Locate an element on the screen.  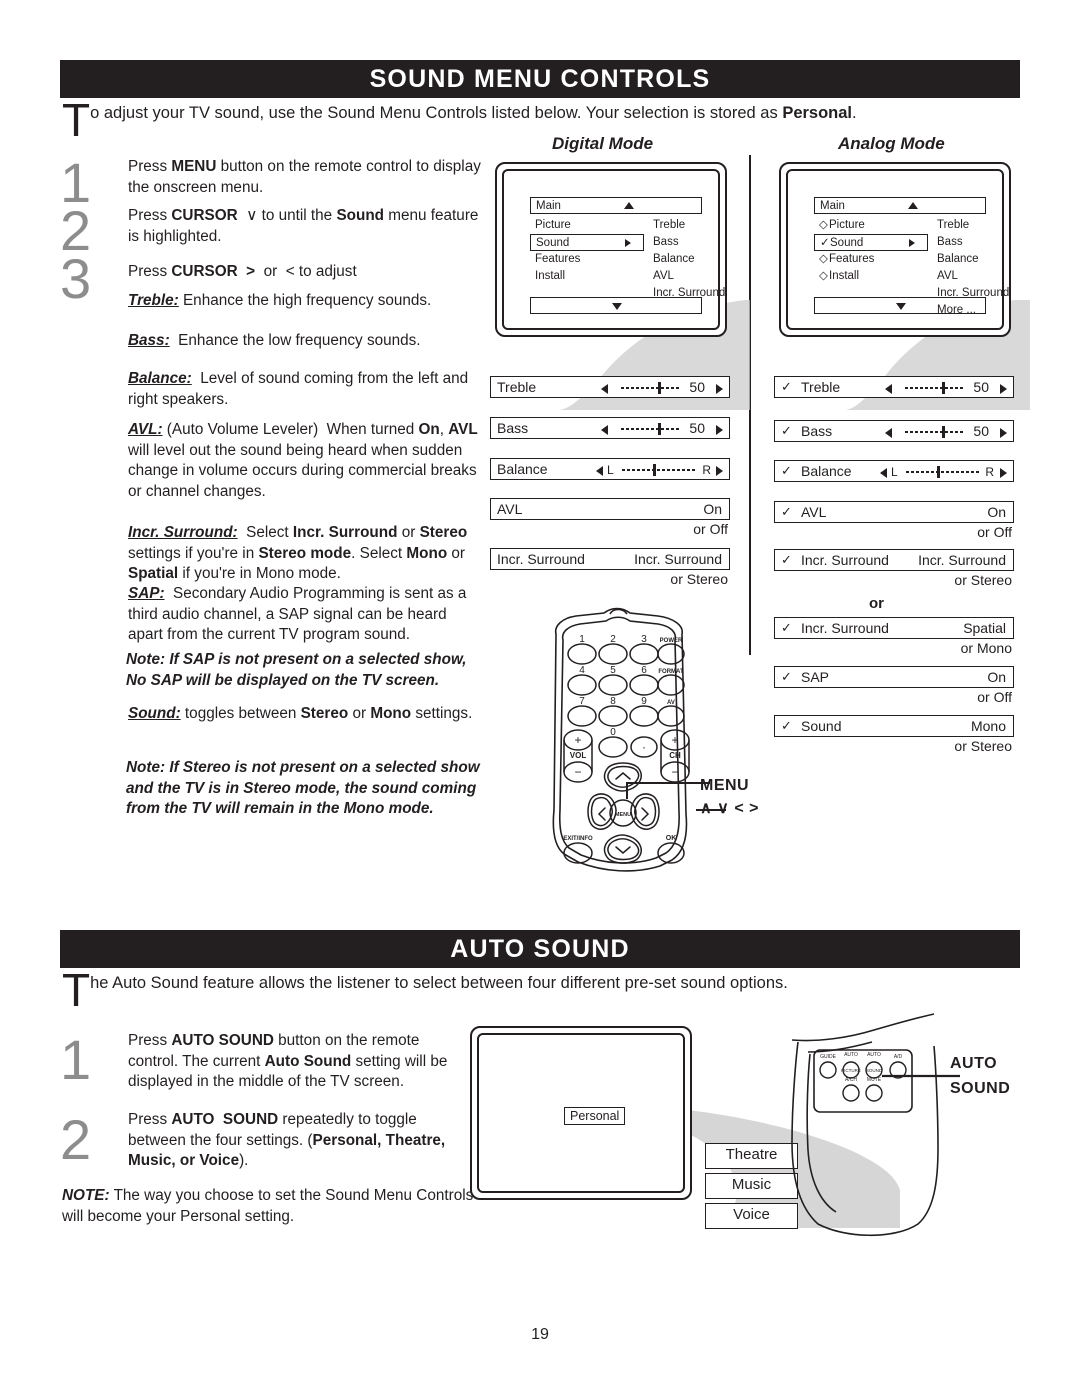
osd-sub-avl-analog: AVL is located at coordinates (987, 276).